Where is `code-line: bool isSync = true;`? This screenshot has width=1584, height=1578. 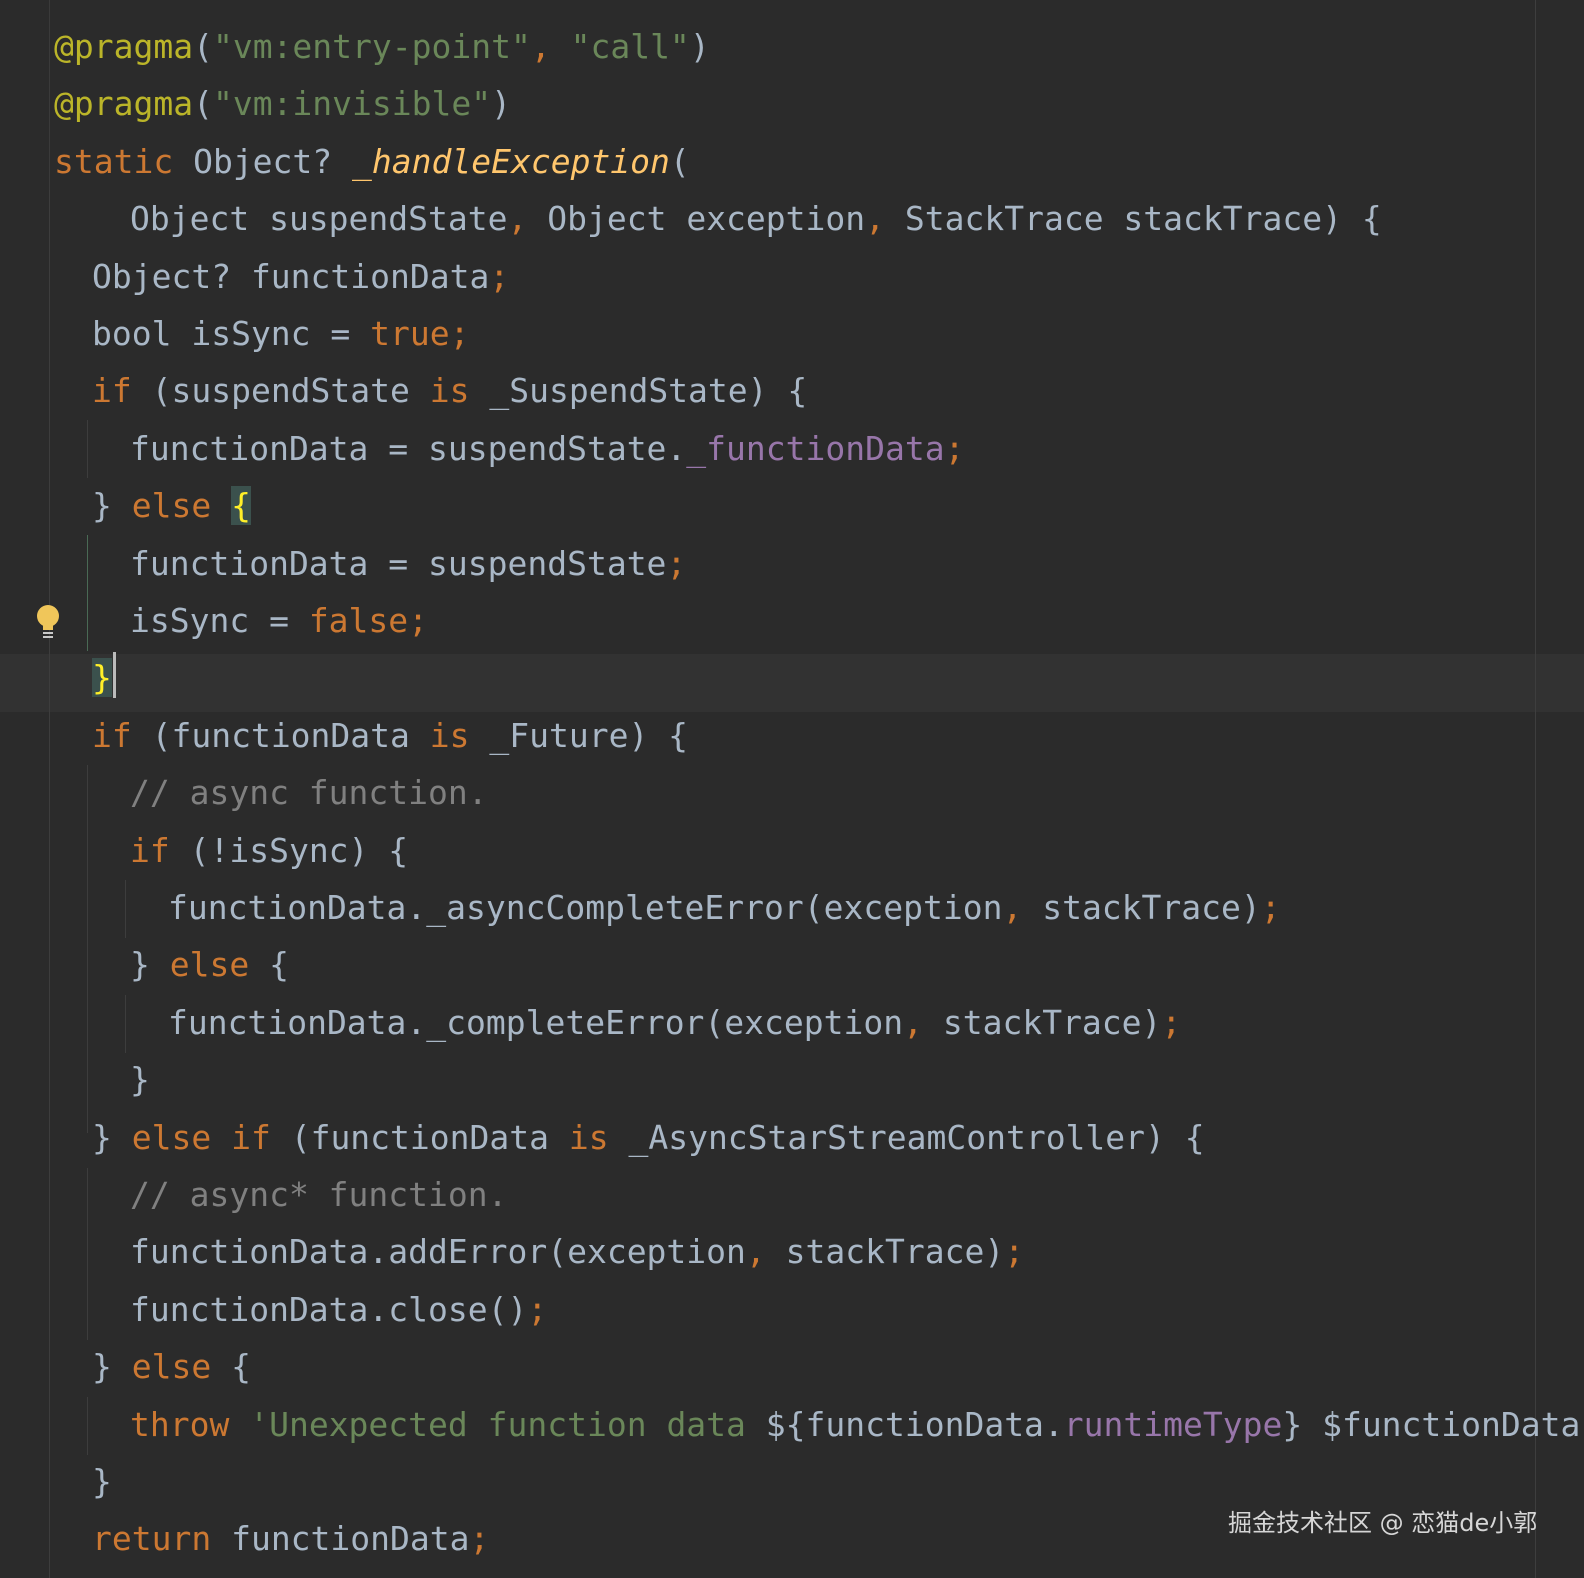
code-line: bool isSync = true; is located at coordinates (281, 334).